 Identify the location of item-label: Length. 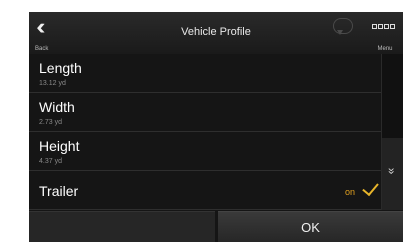
(60, 68).